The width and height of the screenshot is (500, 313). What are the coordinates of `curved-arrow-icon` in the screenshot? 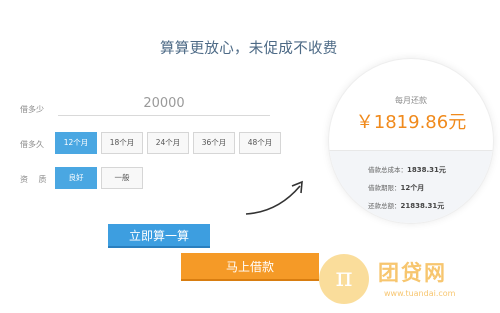 It's located at (274, 197).